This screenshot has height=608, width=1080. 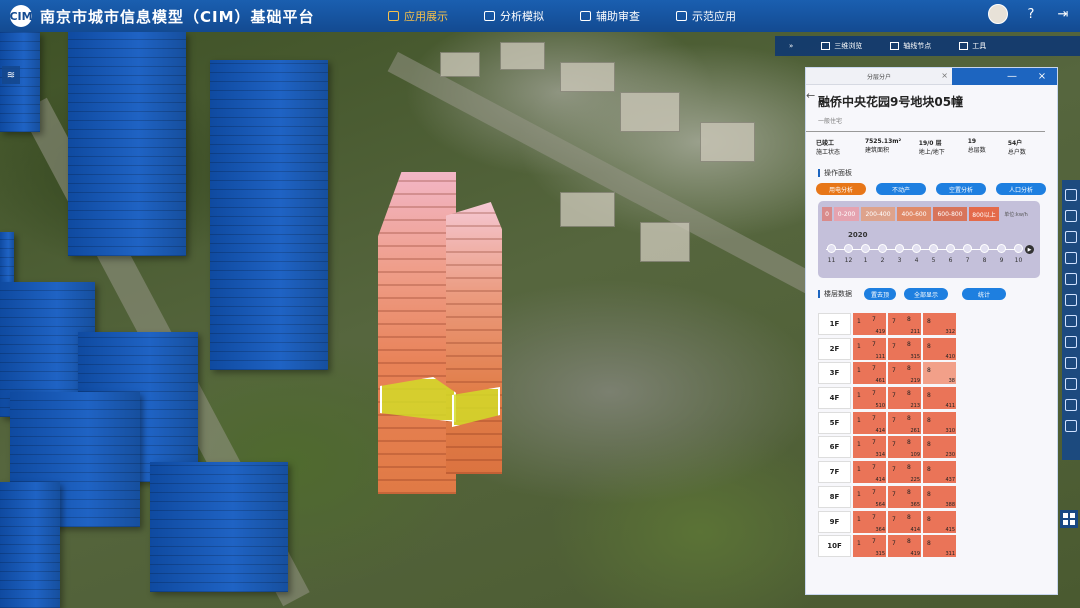 What do you see at coordinates (834, 324) in the screenshot?
I see `floor-label: 1F` at bounding box center [834, 324].